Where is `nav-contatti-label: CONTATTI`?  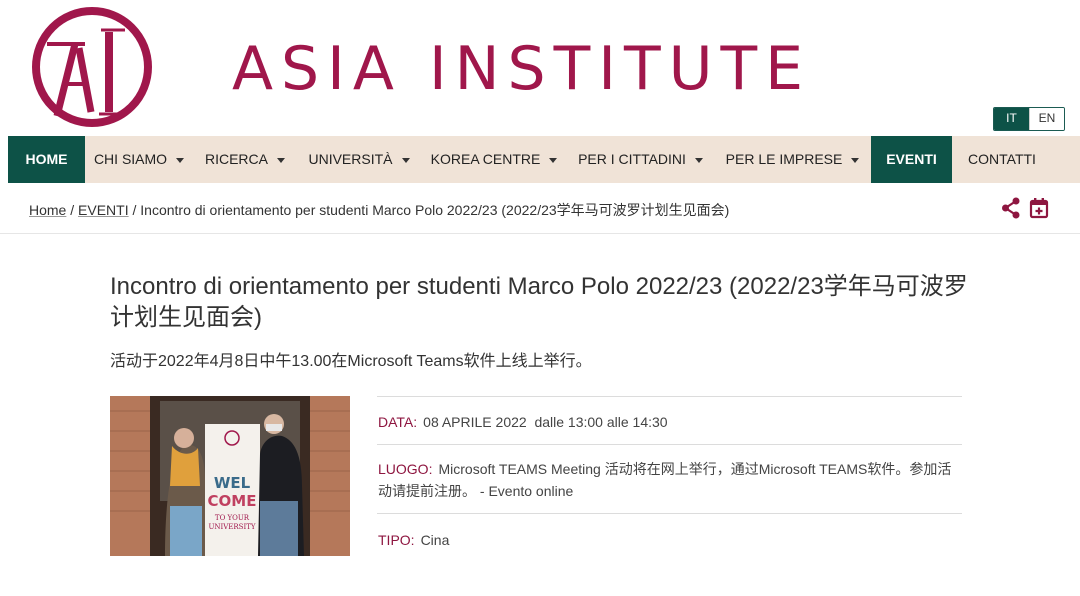
nav-contatti-label: CONTATTI is located at coordinates (1002, 159).